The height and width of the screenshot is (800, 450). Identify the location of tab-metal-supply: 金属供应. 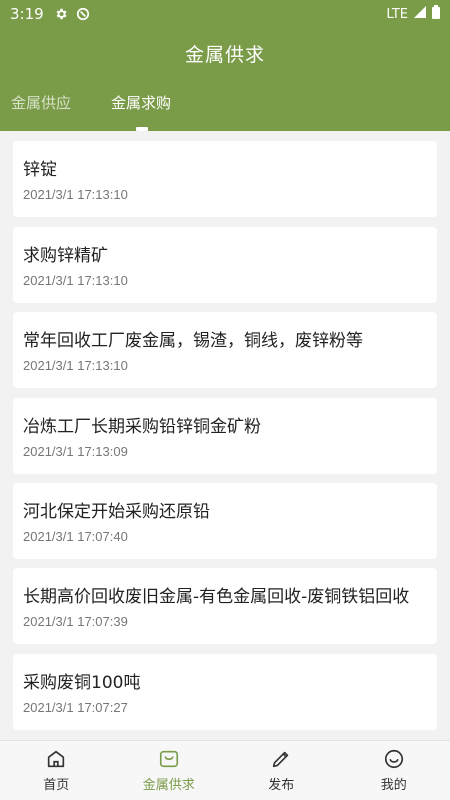
(41, 102).